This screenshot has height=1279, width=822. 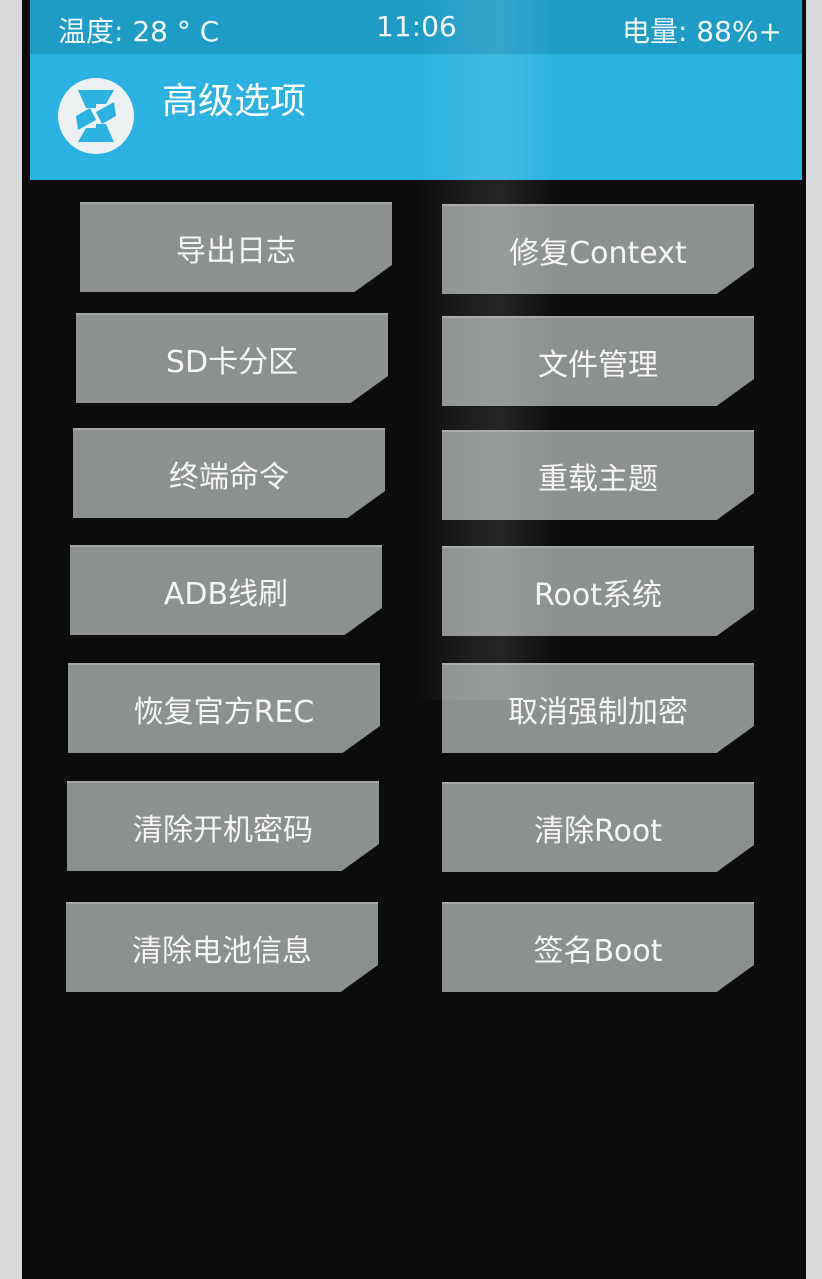 I want to click on button-label: 清除Root, so click(x=598, y=831).